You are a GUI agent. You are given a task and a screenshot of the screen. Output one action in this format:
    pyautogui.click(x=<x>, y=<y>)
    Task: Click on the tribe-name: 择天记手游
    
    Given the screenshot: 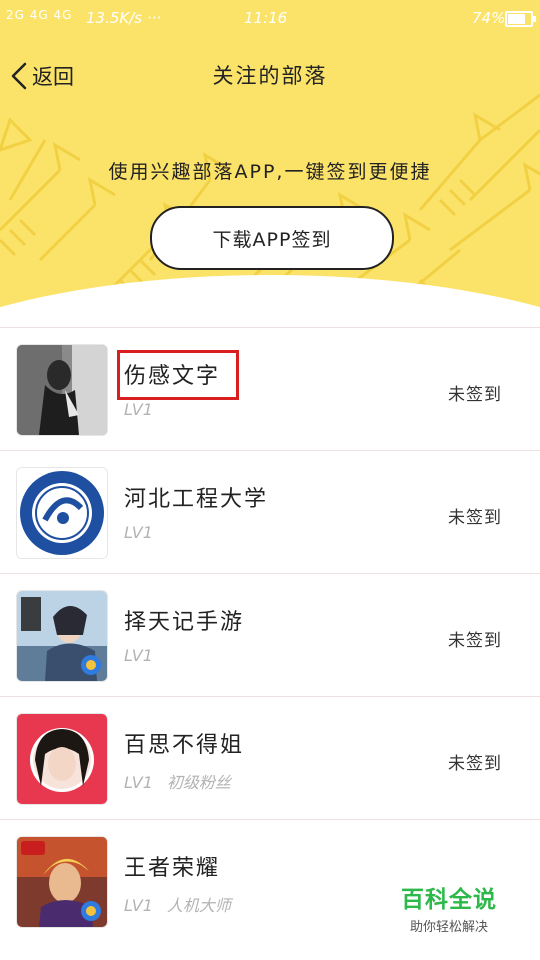 What is the action you would take?
    pyautogui.click(x=184, y=622)
    